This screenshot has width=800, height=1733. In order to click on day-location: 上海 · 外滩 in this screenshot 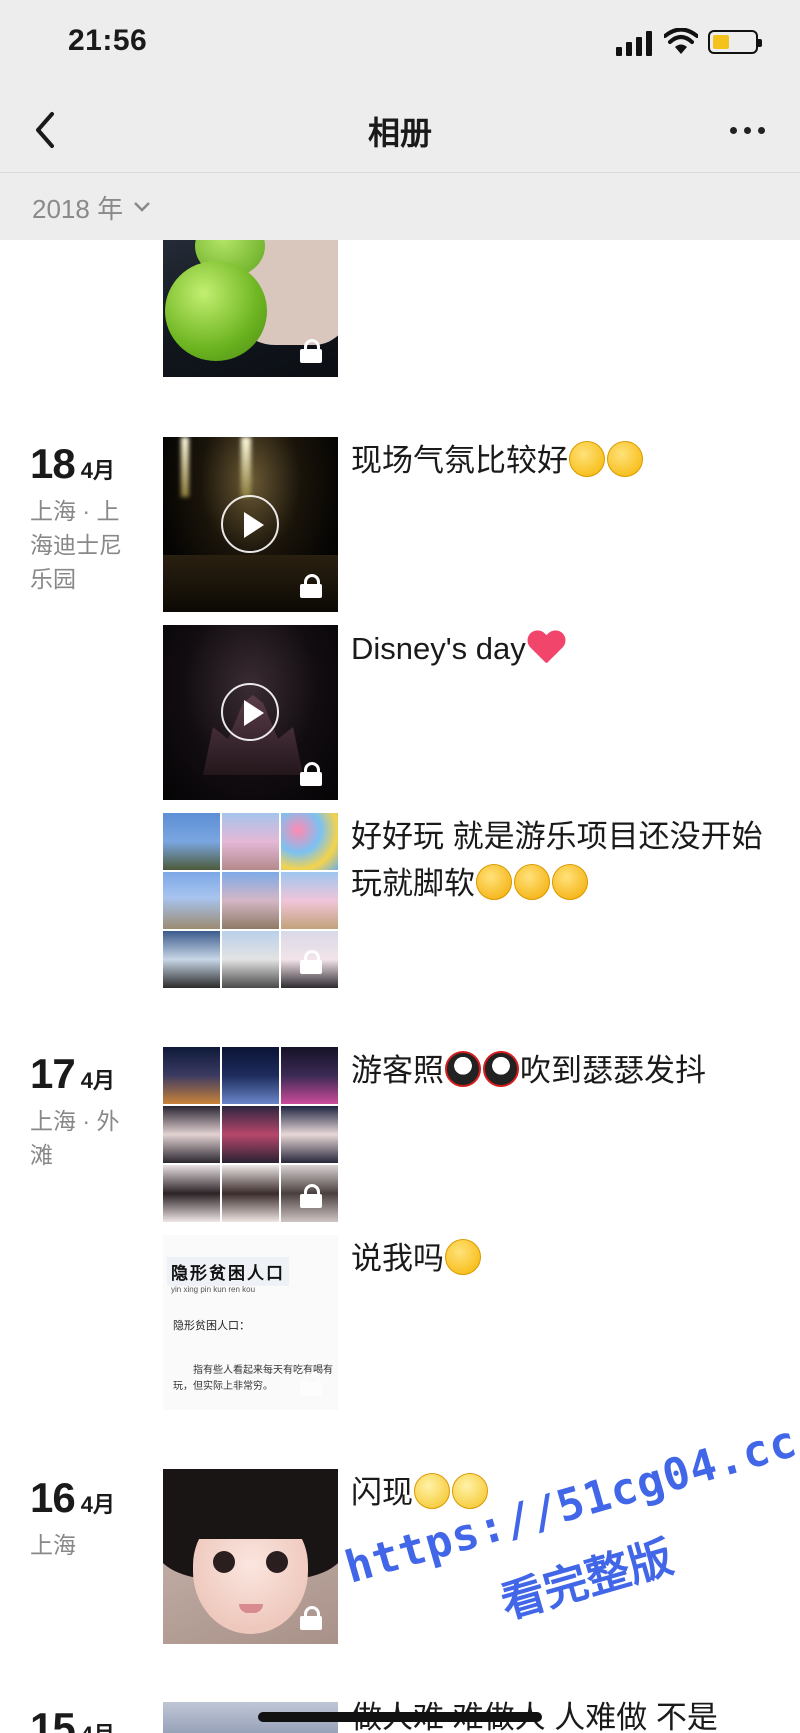, I will do `click(75, 1138)`.